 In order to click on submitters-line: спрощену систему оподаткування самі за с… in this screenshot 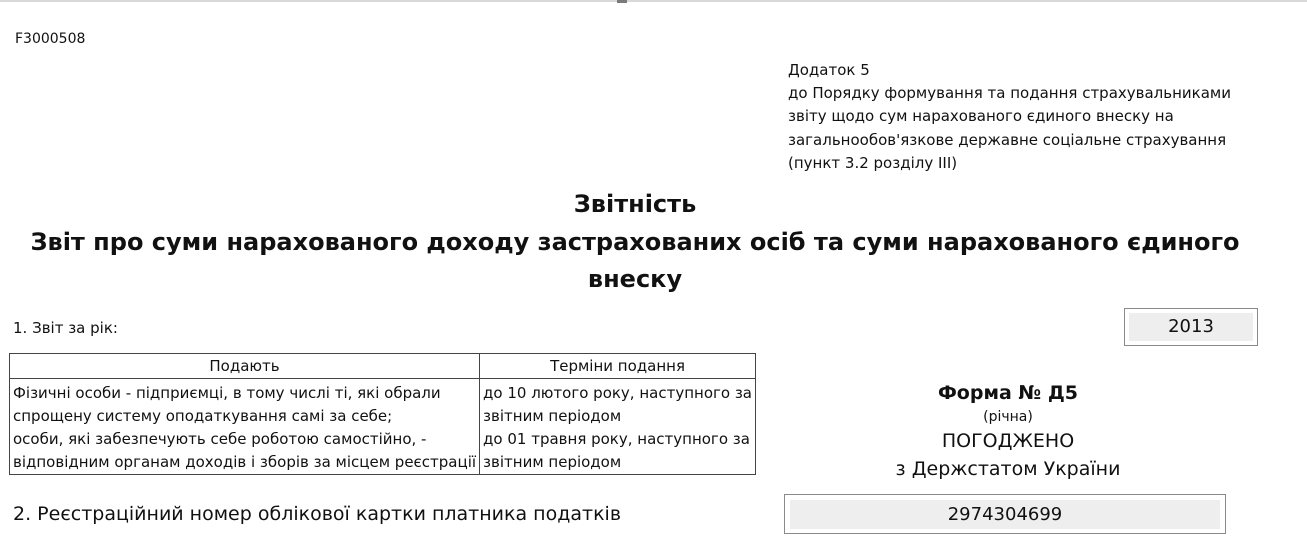, I will do `click(203, 416)`.